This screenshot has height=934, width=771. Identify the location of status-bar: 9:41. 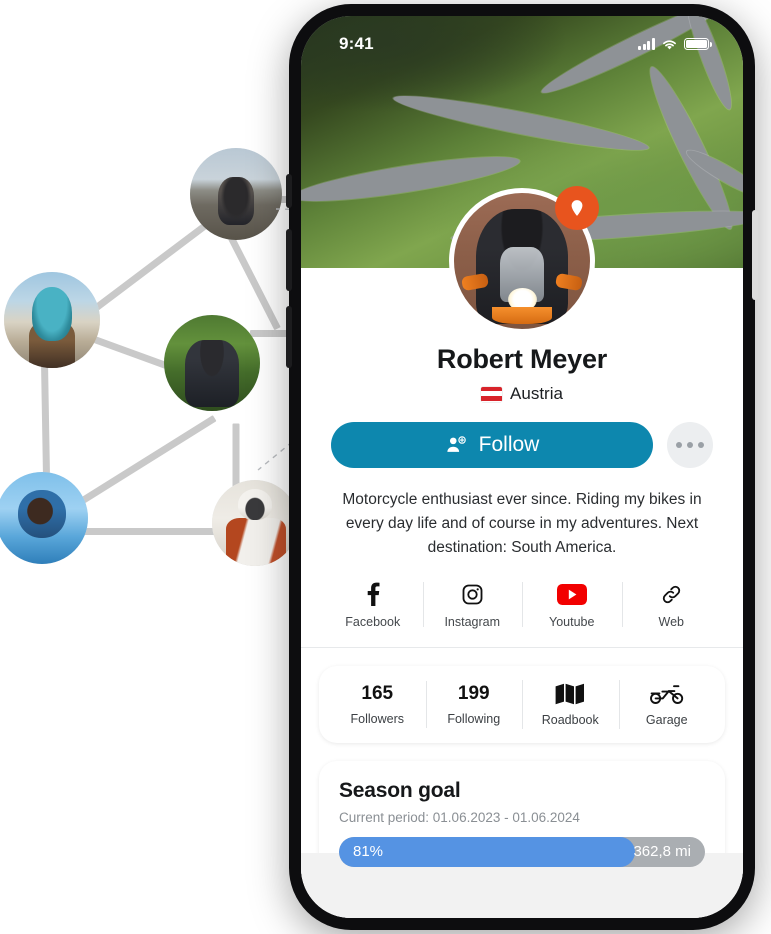
(522, 40).